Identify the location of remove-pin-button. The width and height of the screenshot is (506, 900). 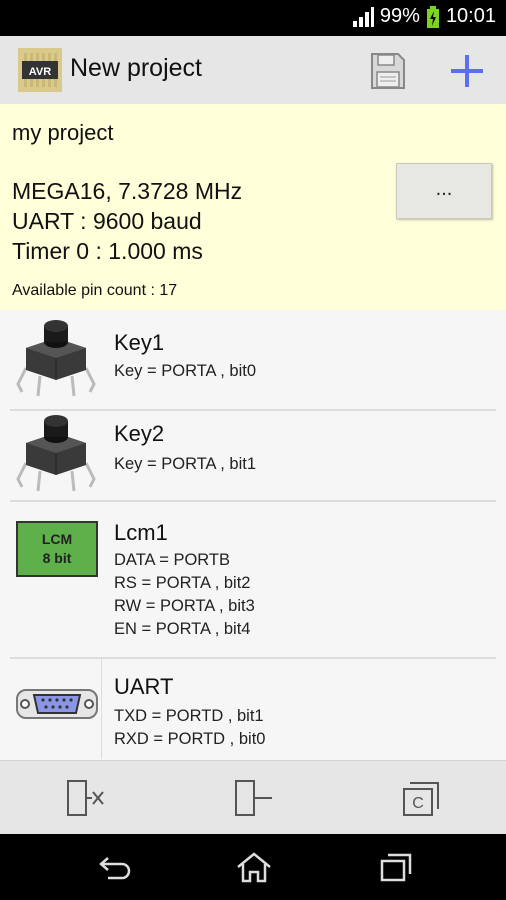
(85, 798).